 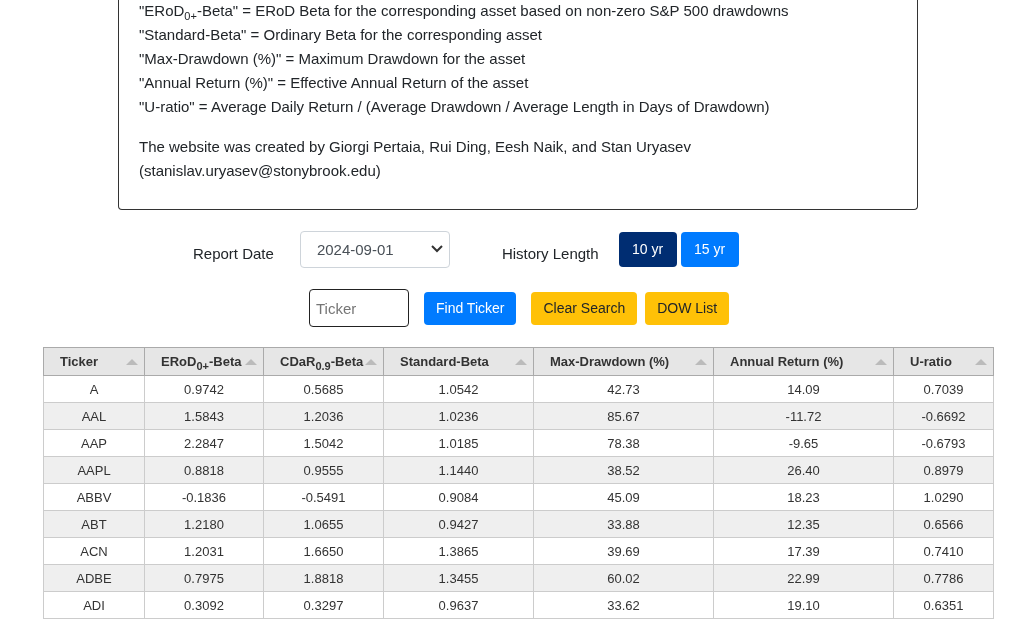 I want to click on search-button: Clear Search, so click(x=584, y=308).